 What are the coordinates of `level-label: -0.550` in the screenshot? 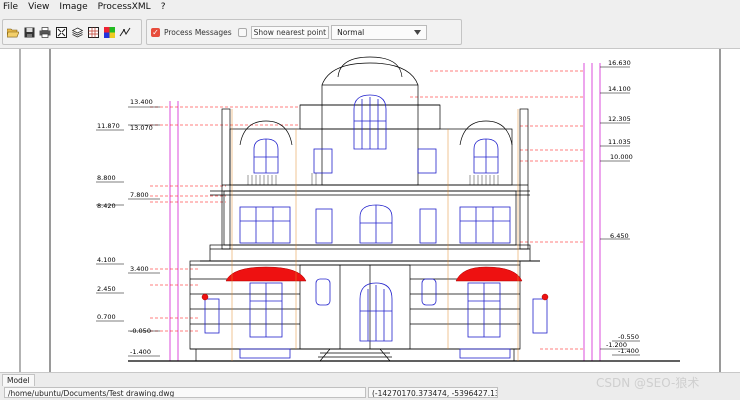 It's located at (628, 337).